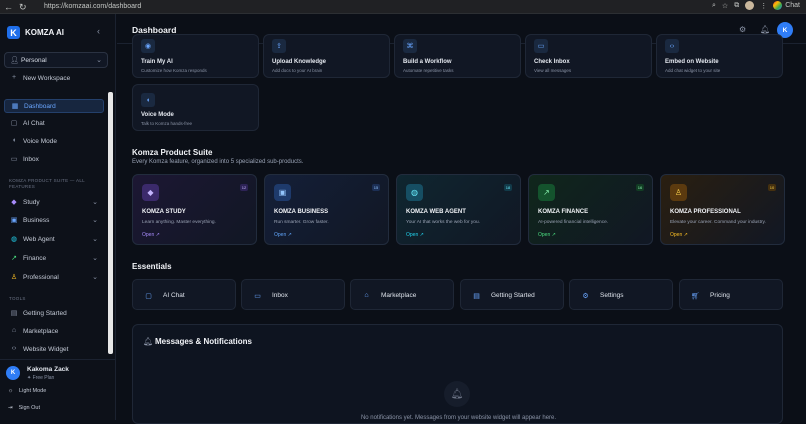 Image resolution: width=806 pixels, height=424 pixels. Describe the element at coordinates (13, 373) in the screenshot. I see `avatar: K` at that location.